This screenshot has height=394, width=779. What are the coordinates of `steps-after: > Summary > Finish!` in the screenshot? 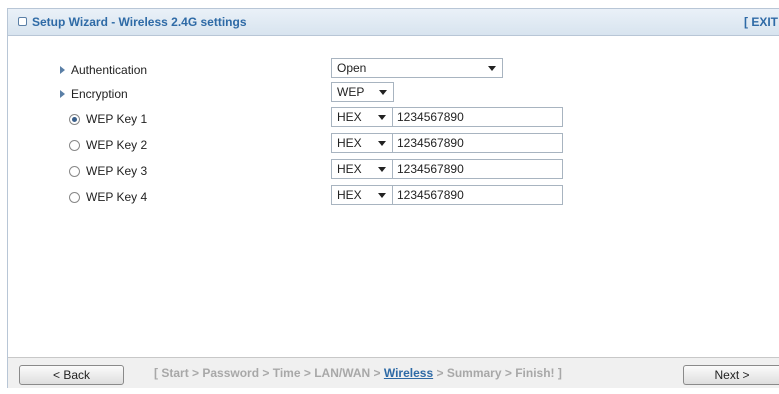 It's located at (495, 373).